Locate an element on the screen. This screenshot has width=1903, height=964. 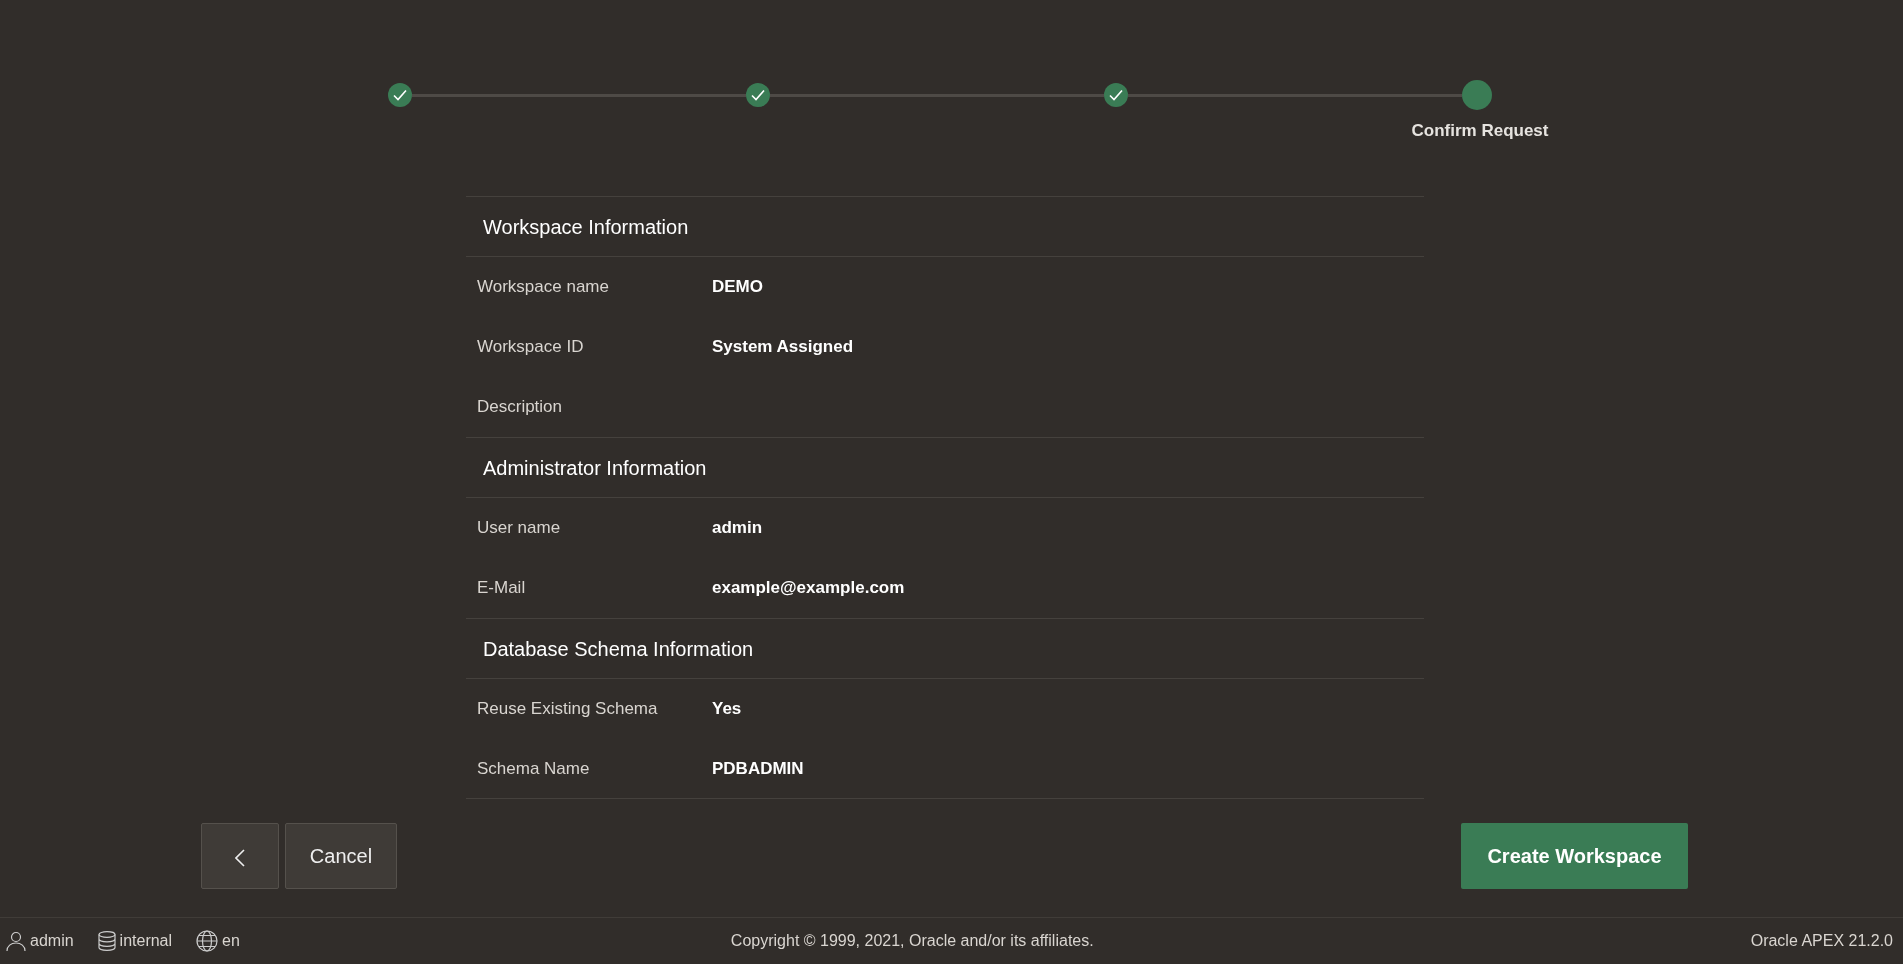
create-workspace-button: Create Workspace is located at coordinates (1574, 856).